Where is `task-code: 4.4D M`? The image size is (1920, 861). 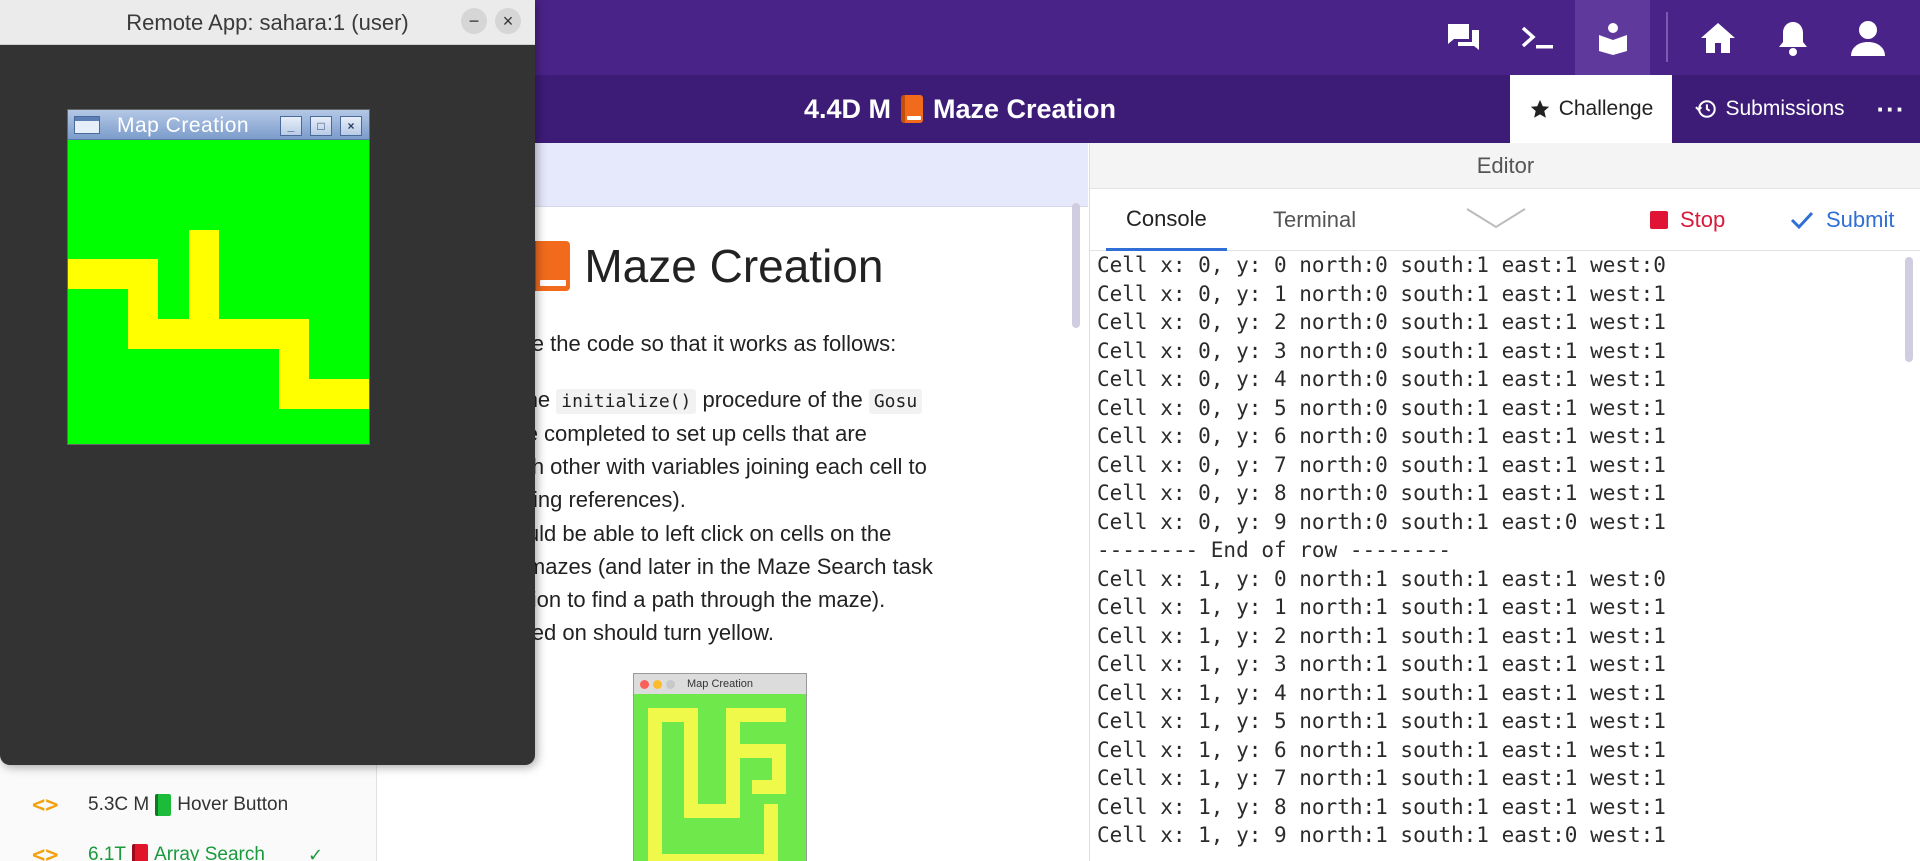
task-code: 4.4D M is located at coordinates (847, 108).